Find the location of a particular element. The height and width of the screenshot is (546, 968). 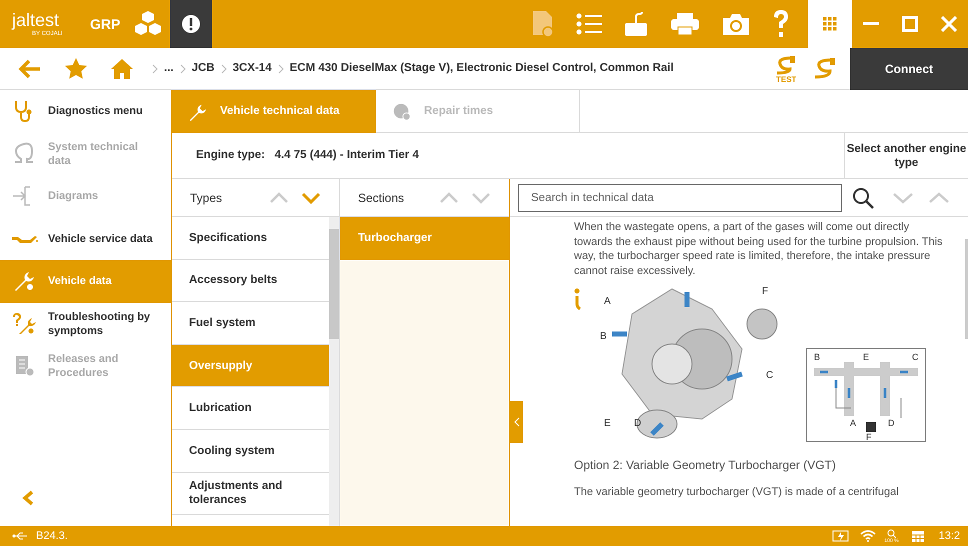

sidebar-item: Vehicle service data is located at coordinates (85, 239).